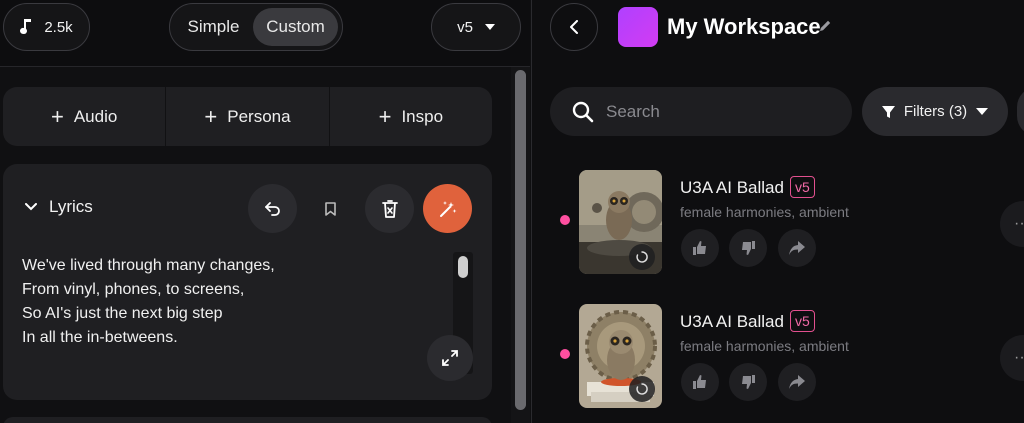  I want to click on workspace-title: My Workspace, so click(744, 26).